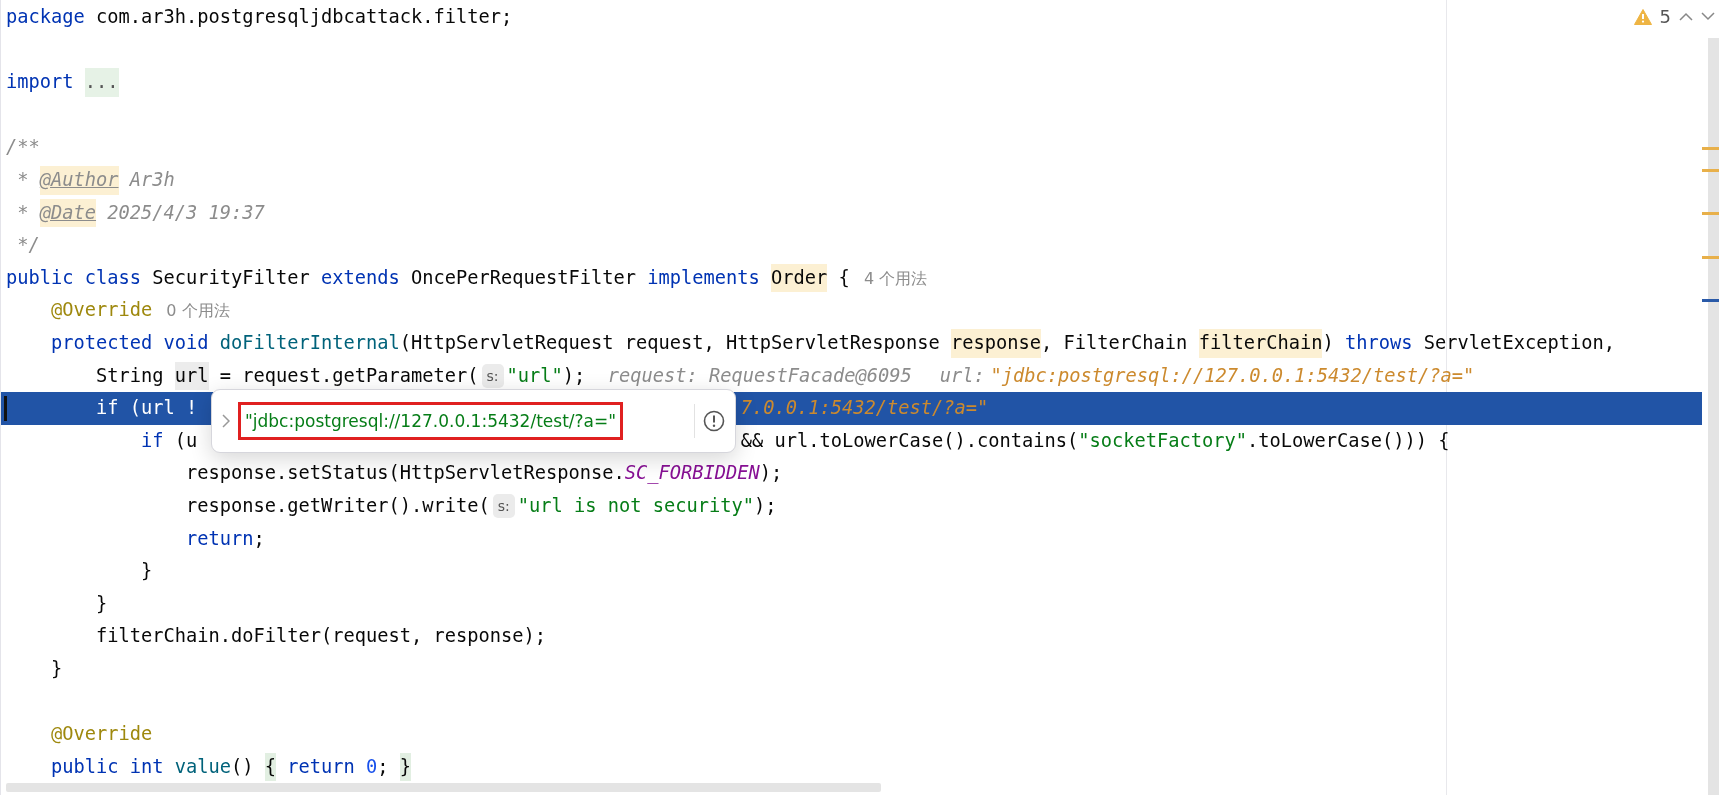 The width and height of the screenshot is (1719, 795). Describe the element at coordinates (1710, 300) in the screenshot. I see `caret-stripe-mark` at that location.